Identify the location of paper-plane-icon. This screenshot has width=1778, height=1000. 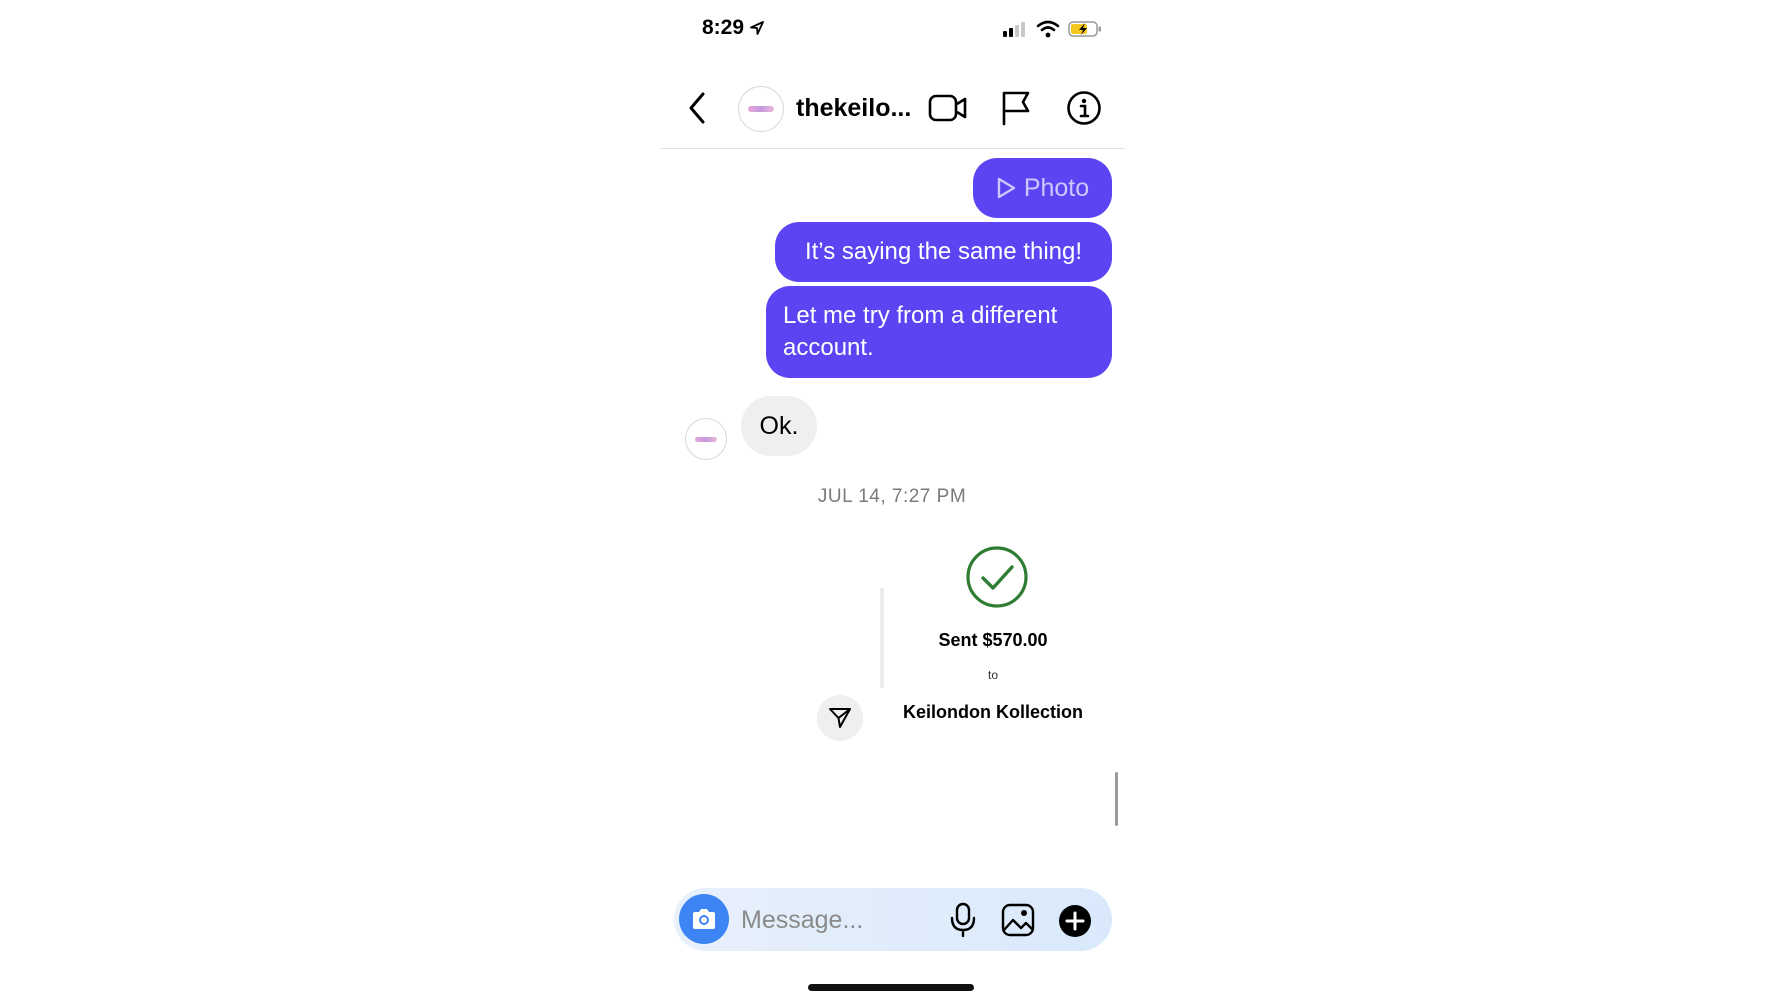
(840, 718).